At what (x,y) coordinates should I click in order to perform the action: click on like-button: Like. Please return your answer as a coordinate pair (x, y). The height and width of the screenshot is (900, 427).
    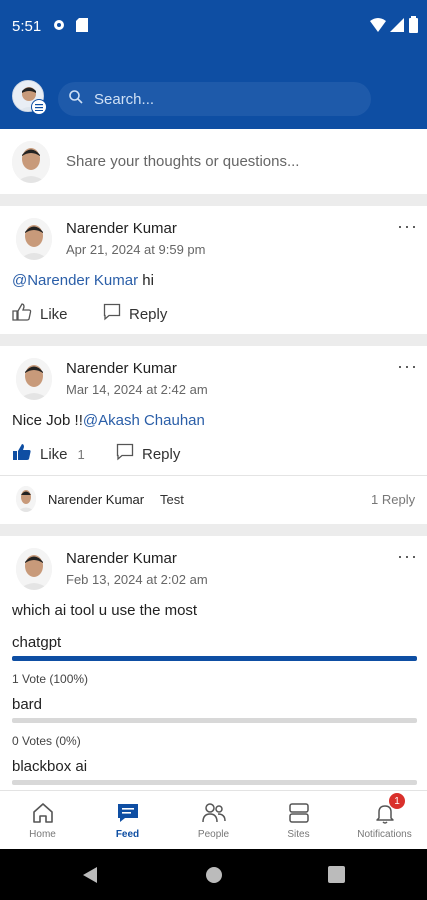
    Looking at the image, I should click on (40, 314).